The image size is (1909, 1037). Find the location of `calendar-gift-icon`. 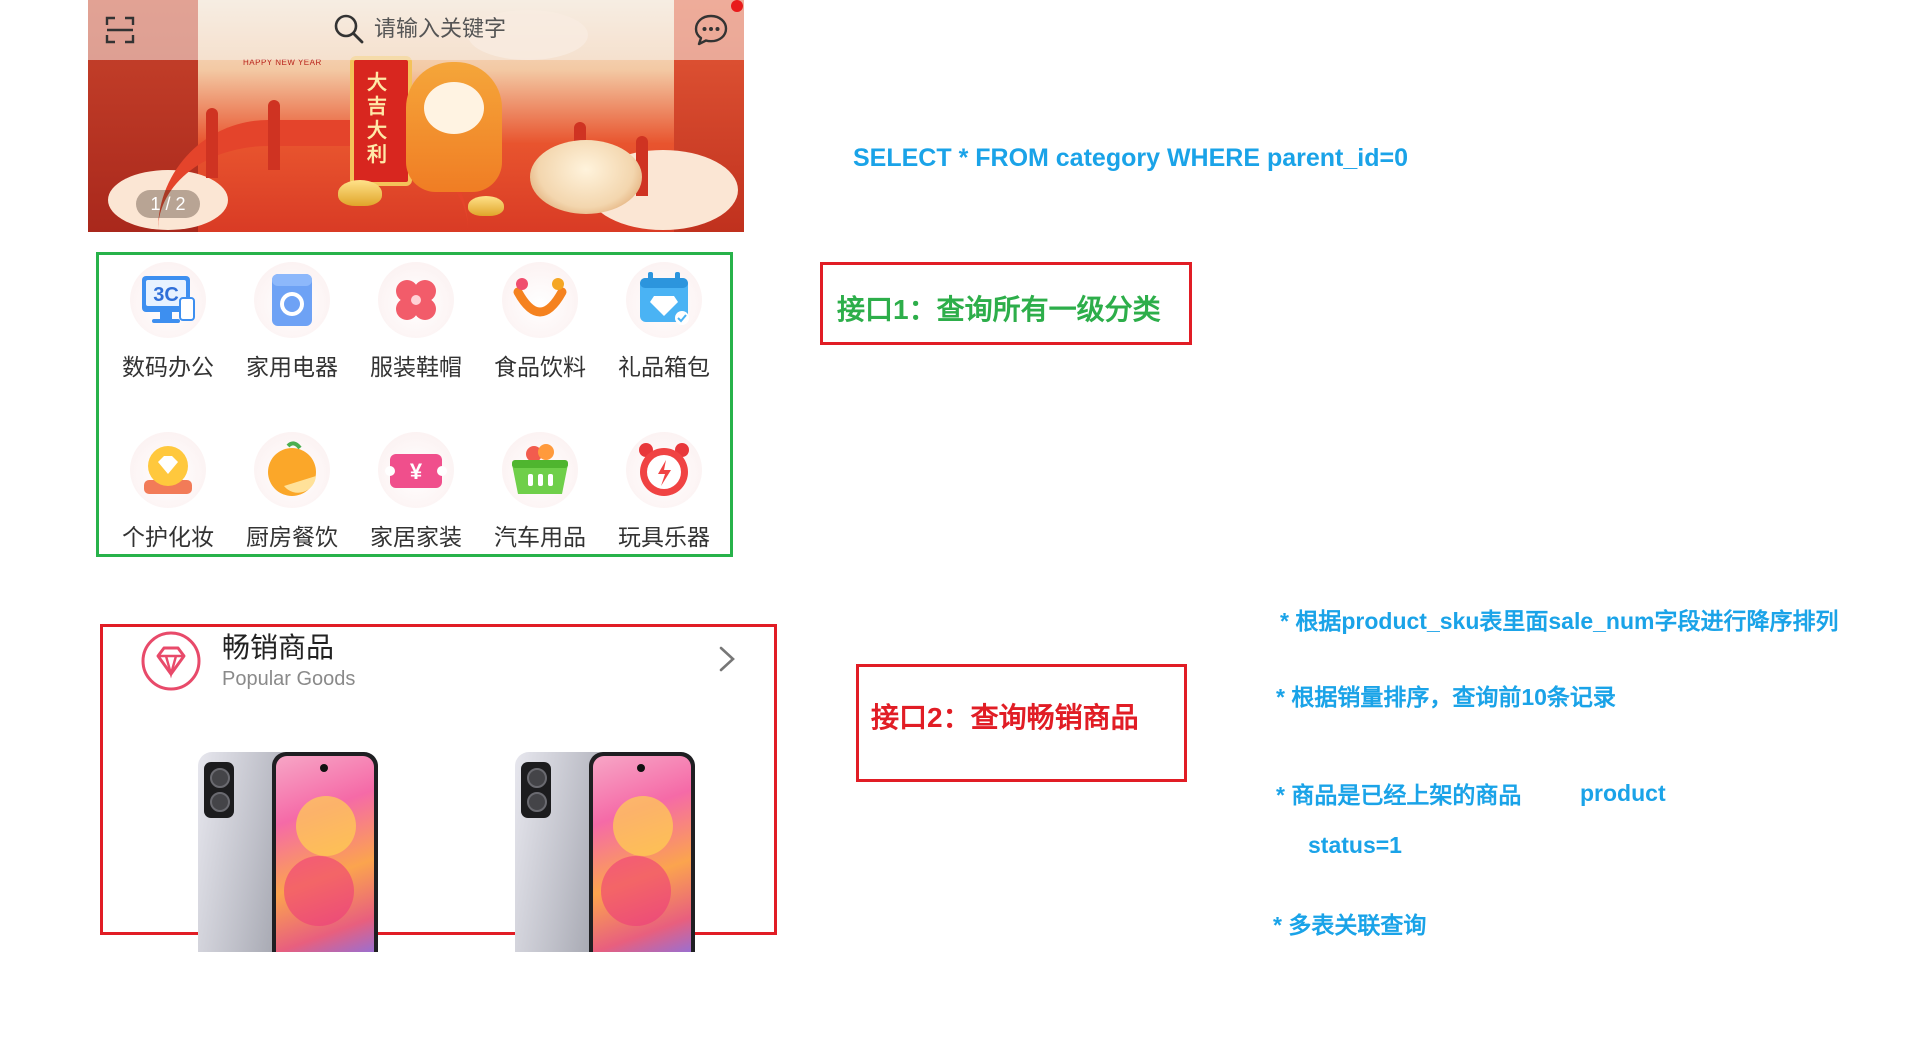

calendar-gift-icon is located at coordinates (664, 300).